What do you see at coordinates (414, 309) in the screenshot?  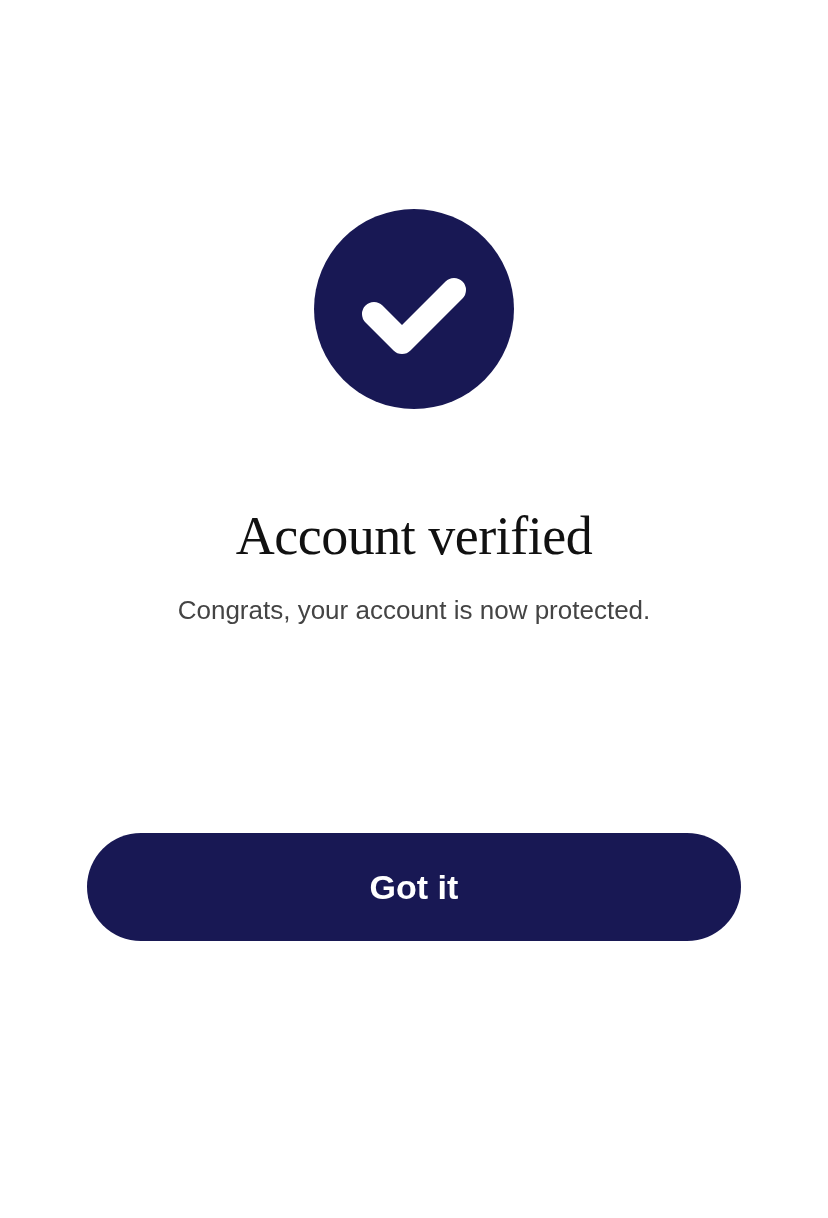 I see `checkmark-icon` at bounding box center [414, 309].